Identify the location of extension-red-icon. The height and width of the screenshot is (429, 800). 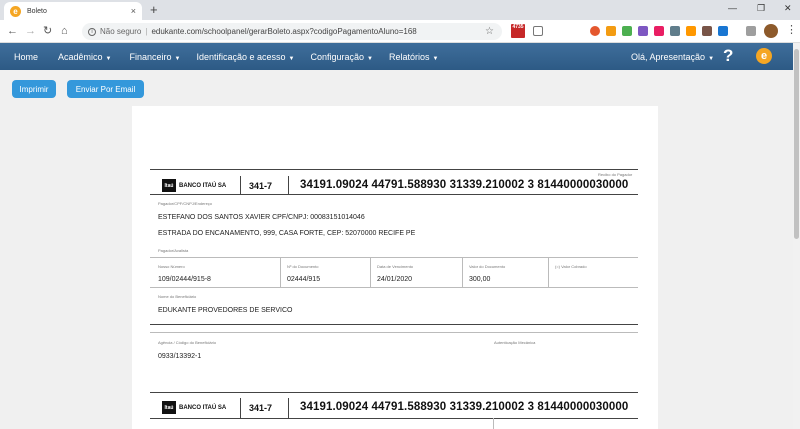
(595, 31).